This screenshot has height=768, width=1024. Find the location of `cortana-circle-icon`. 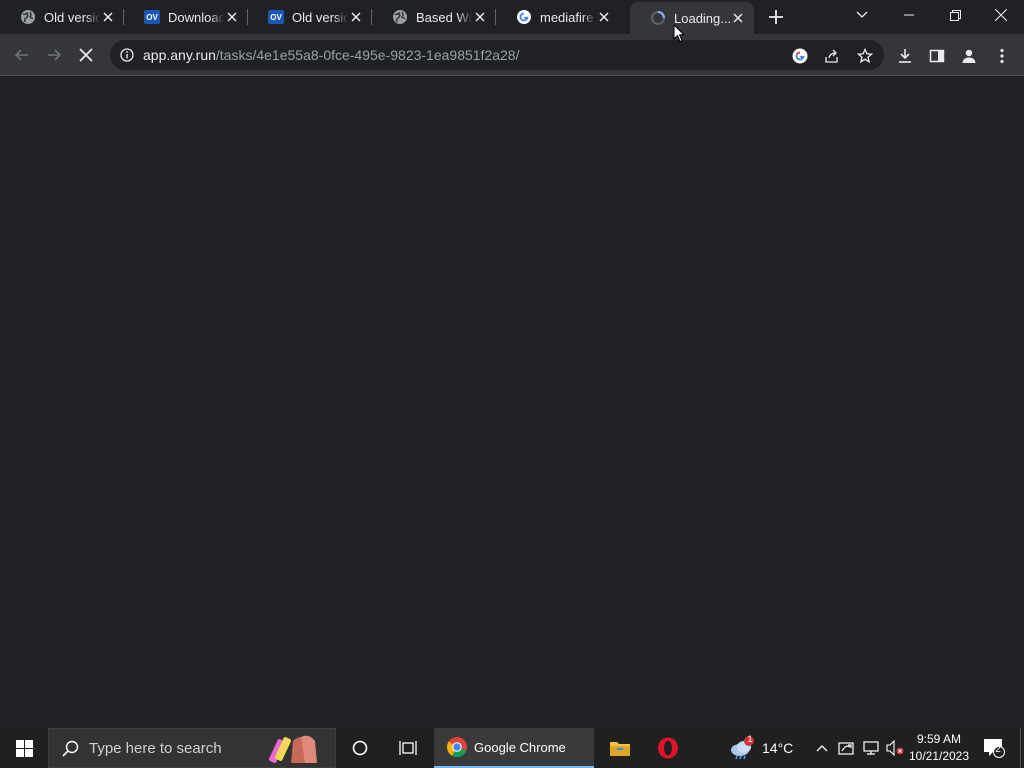

cortana-circle-icon is located at coordinates (360, 748).